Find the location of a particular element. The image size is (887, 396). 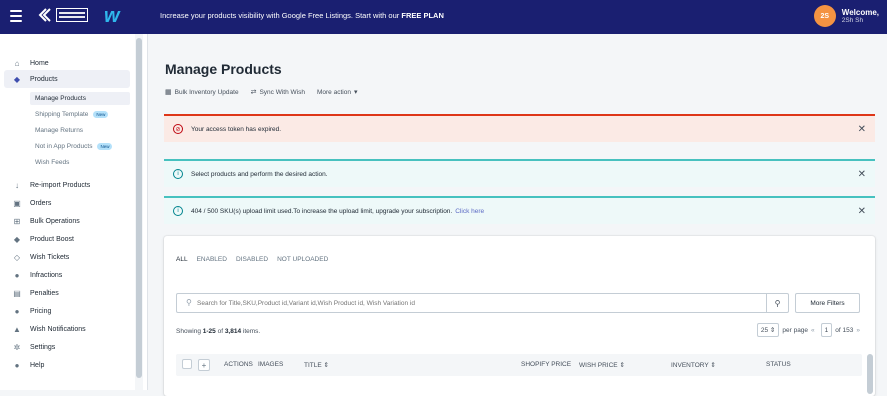

caret-down-icon: ▾ is located at coordinates (355, 92).